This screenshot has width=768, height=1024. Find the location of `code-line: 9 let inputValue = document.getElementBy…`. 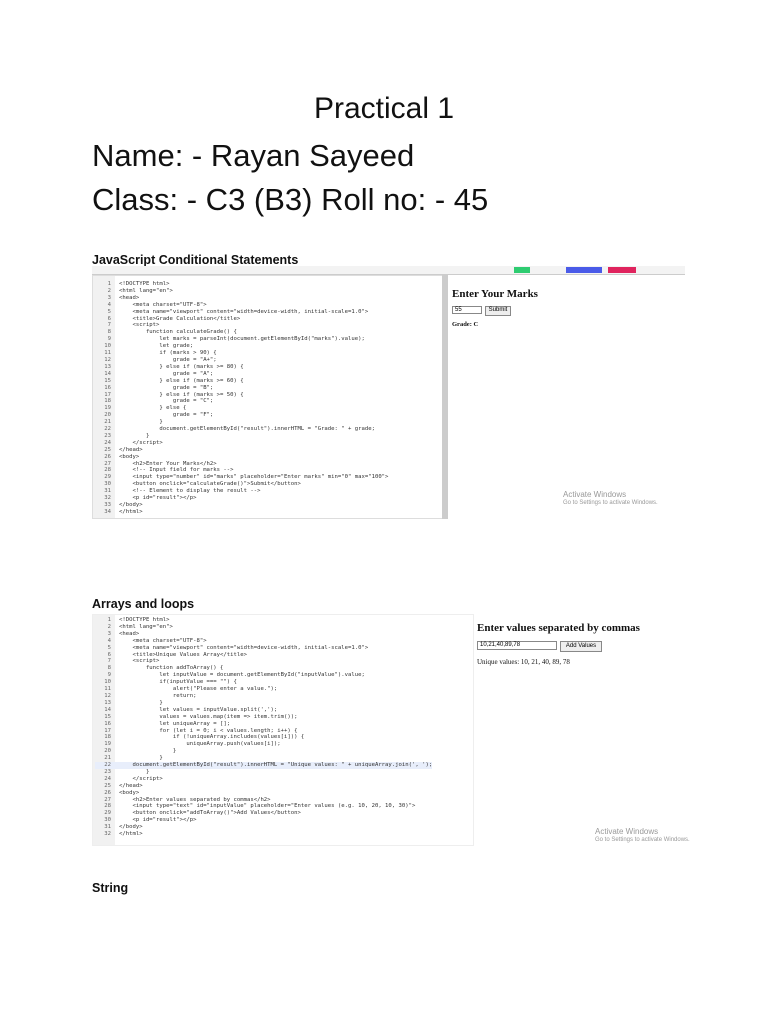

code-line: 9 let inputValue = document.getElementBy… is located at coordinates (263, 675).